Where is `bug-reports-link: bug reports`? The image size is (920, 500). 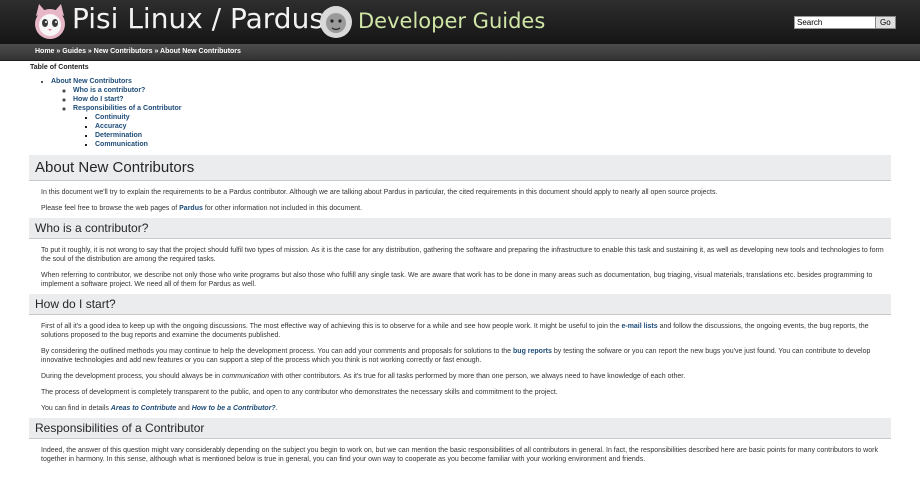
bug-reports-link: bug reports is located at coordinates (532, 351).